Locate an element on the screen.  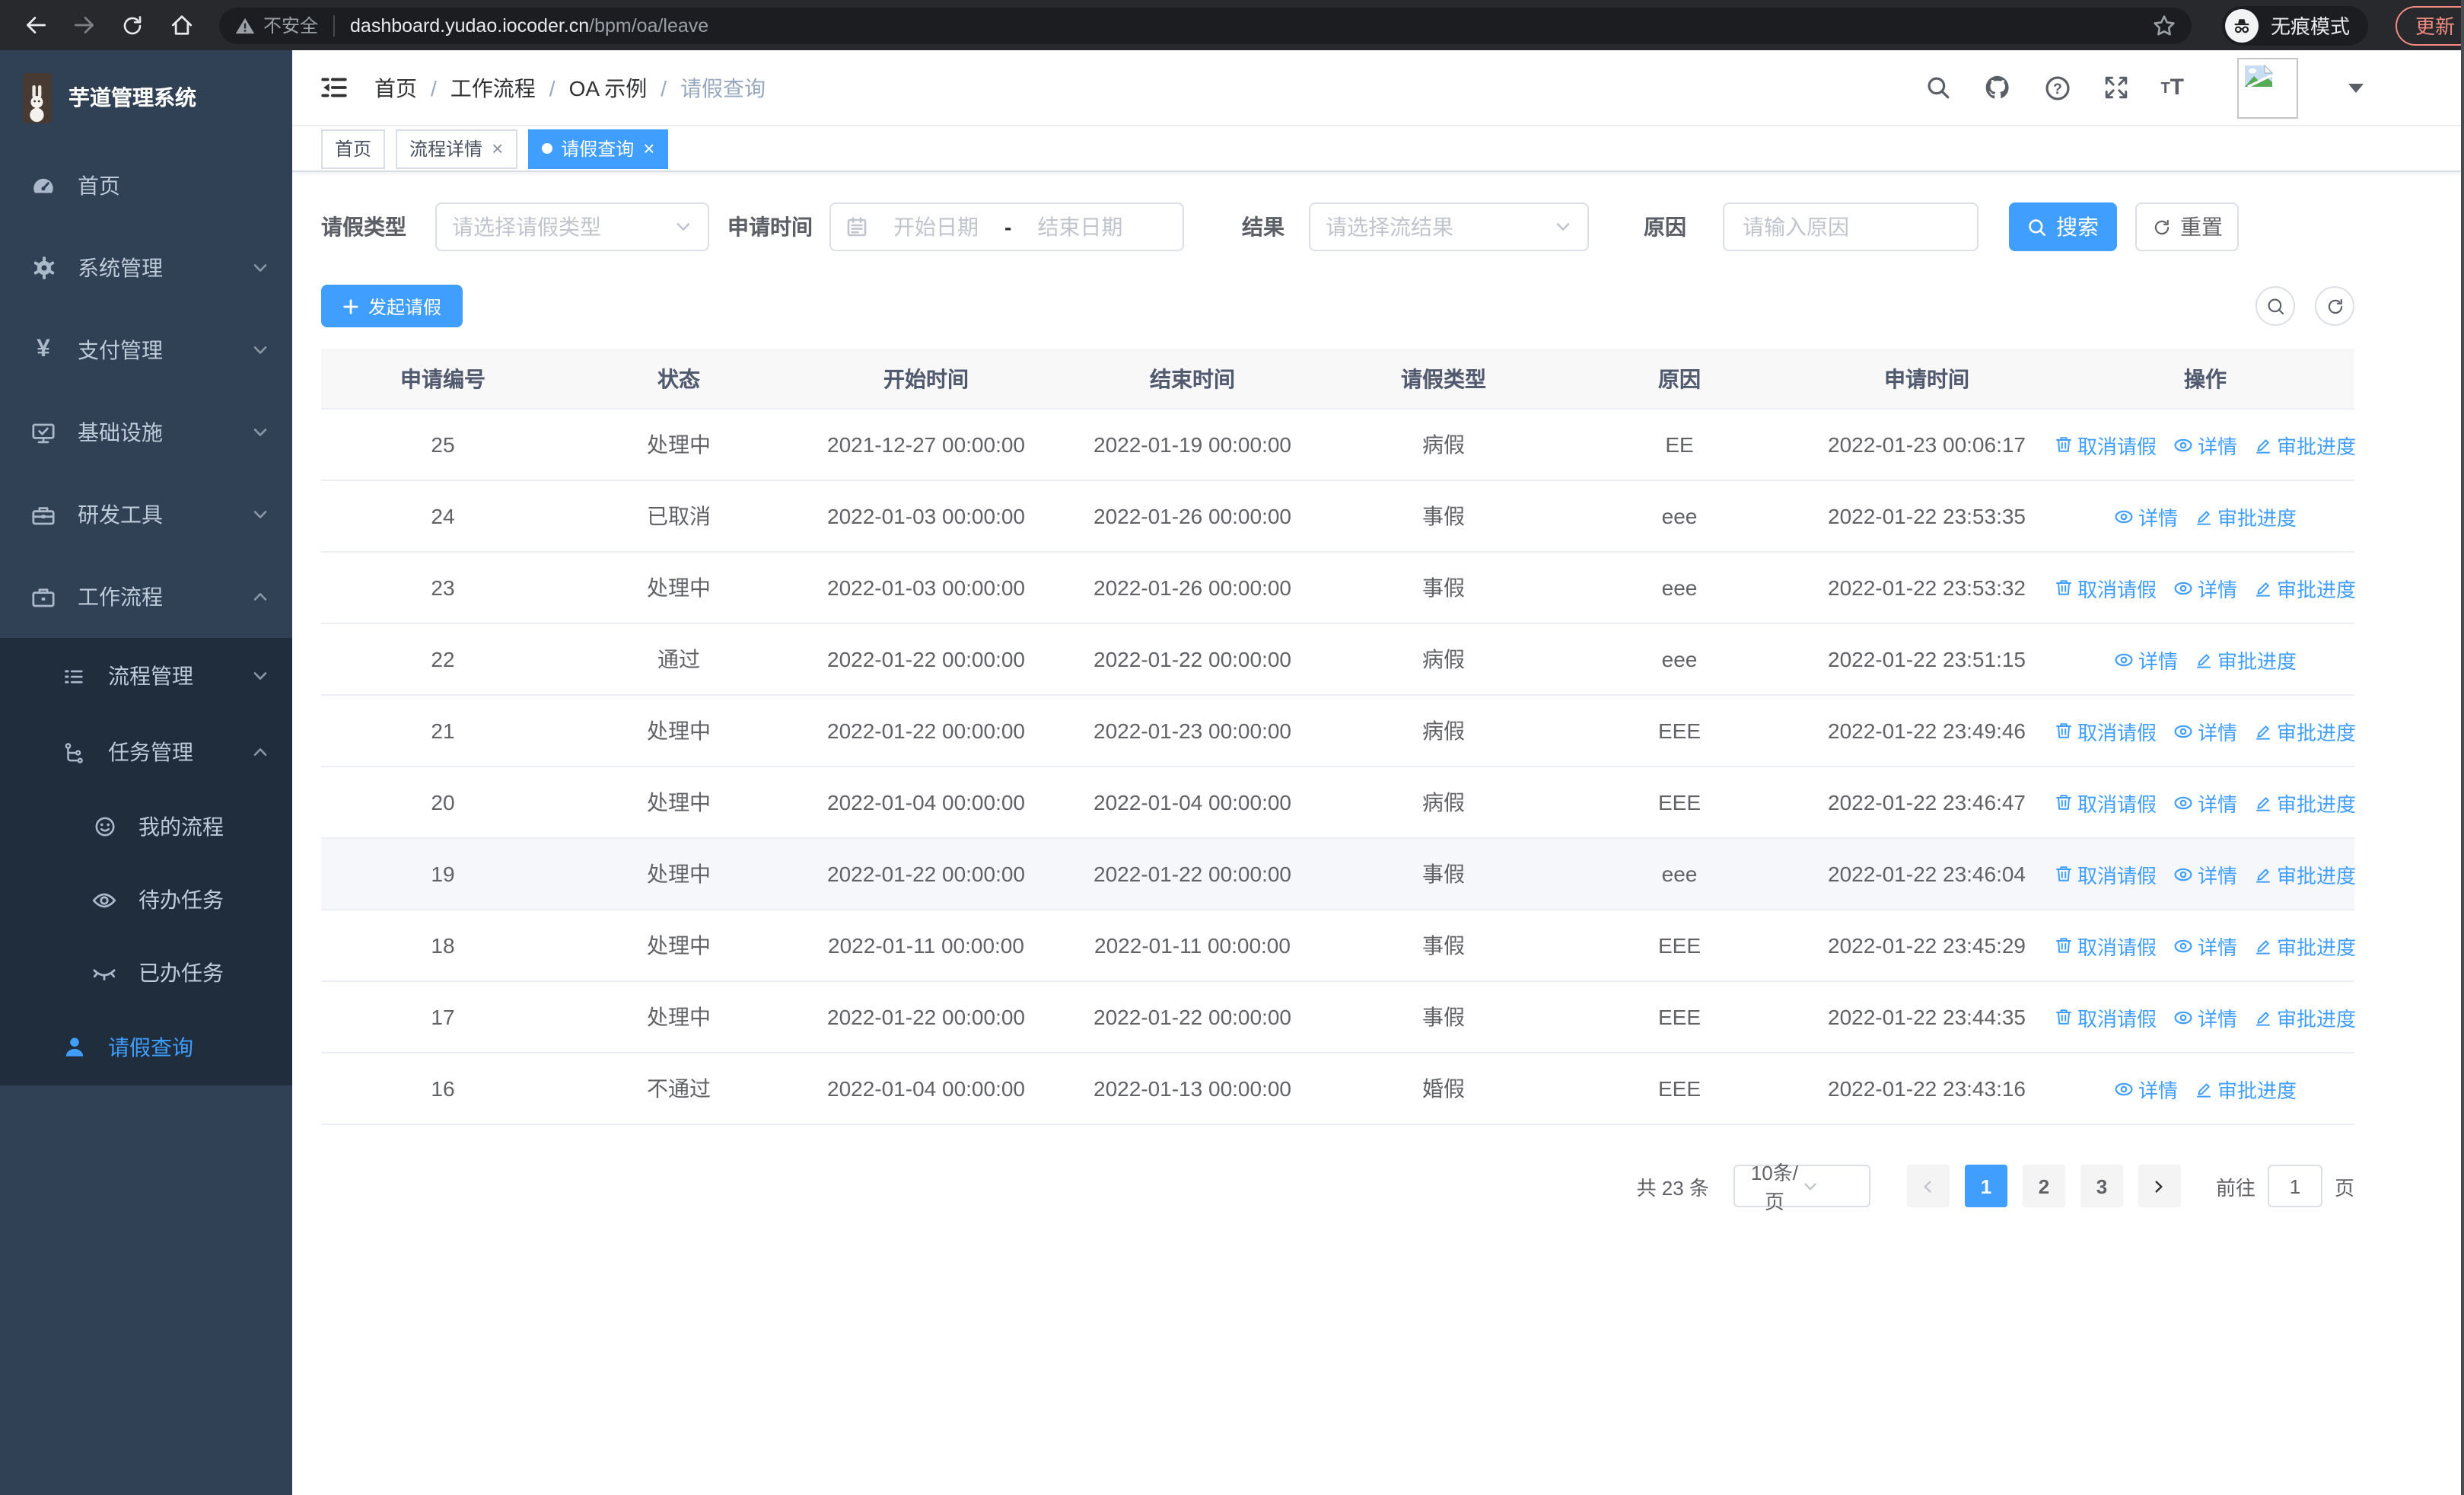
prev-page-button is located at coordinates (1928, 1186).